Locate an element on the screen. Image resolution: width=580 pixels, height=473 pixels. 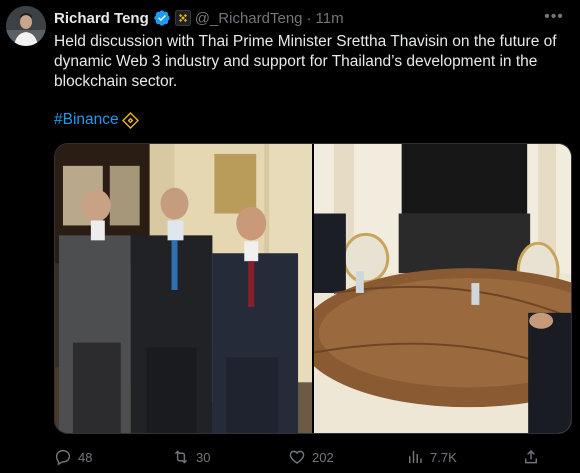
analytics-icon is located at coordinates (415, 457).